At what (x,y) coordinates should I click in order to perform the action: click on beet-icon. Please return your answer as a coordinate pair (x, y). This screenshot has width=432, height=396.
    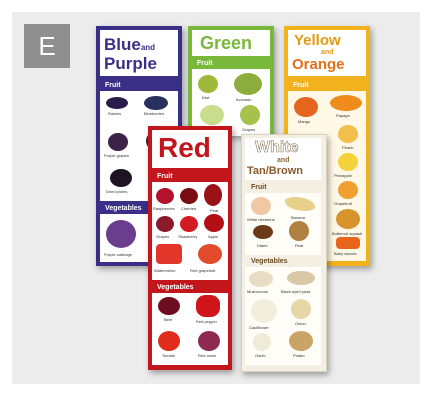
    Looking at the image, I should click on (169, 306).